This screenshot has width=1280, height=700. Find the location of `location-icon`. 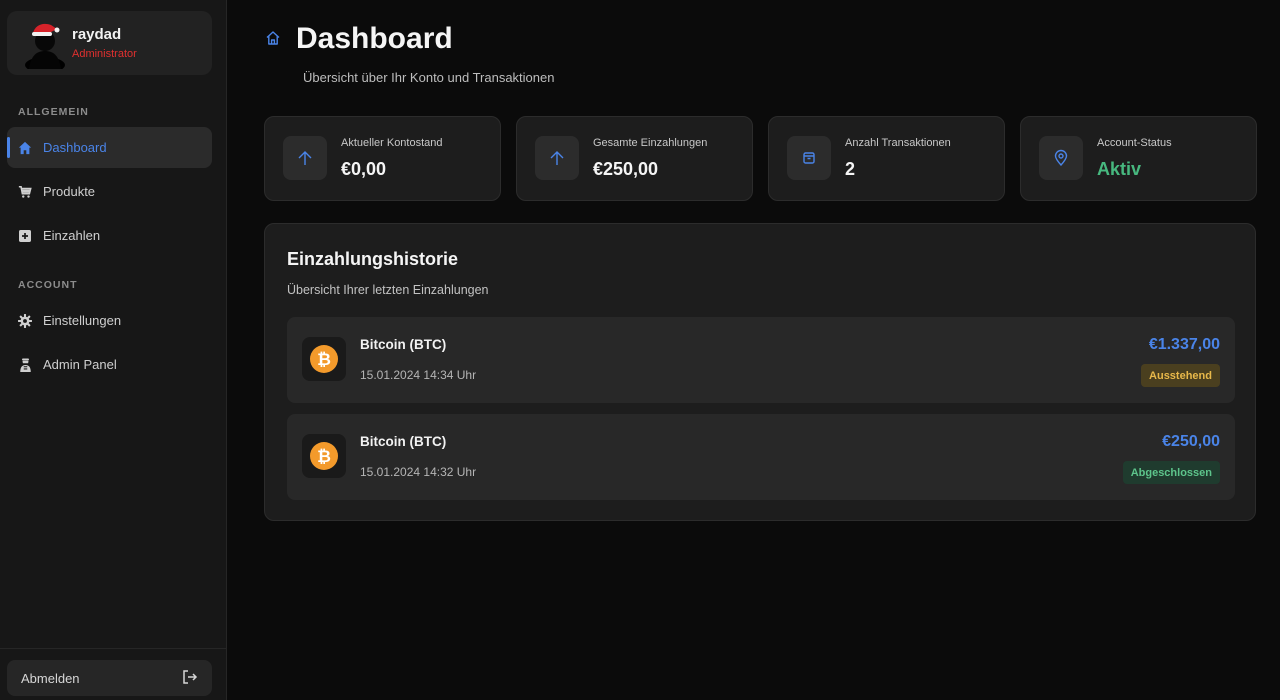

location-icon is located at coordinates (1061, 158).